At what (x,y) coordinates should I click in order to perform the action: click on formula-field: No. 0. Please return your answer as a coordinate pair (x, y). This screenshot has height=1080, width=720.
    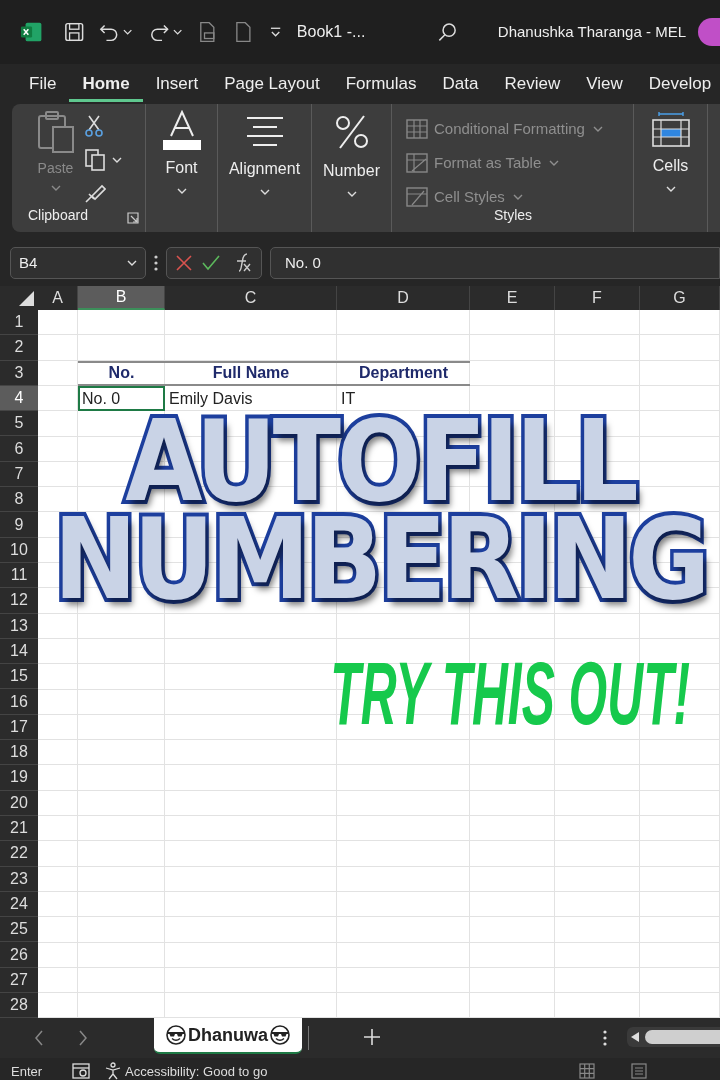
    Looking at the image, I should click on (495, 263).